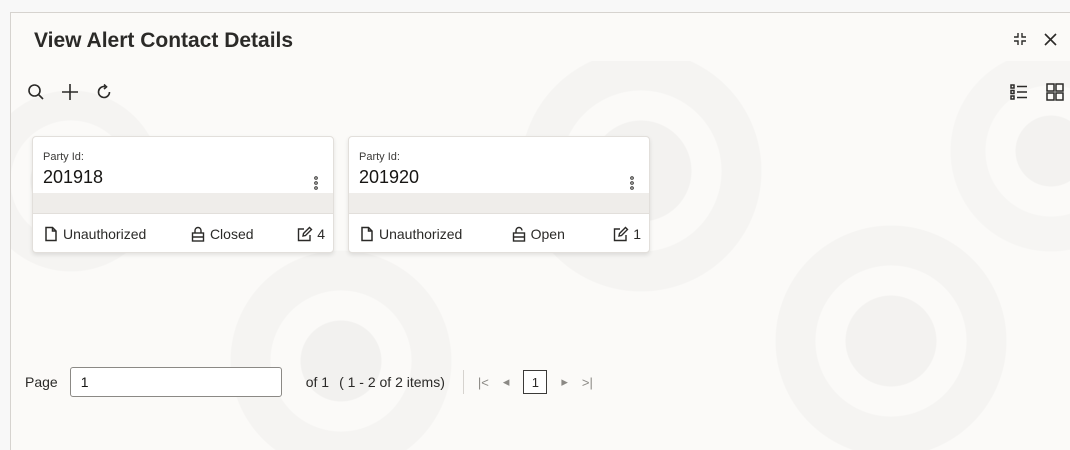  I want to click on window-controls, so click(1035, 39).